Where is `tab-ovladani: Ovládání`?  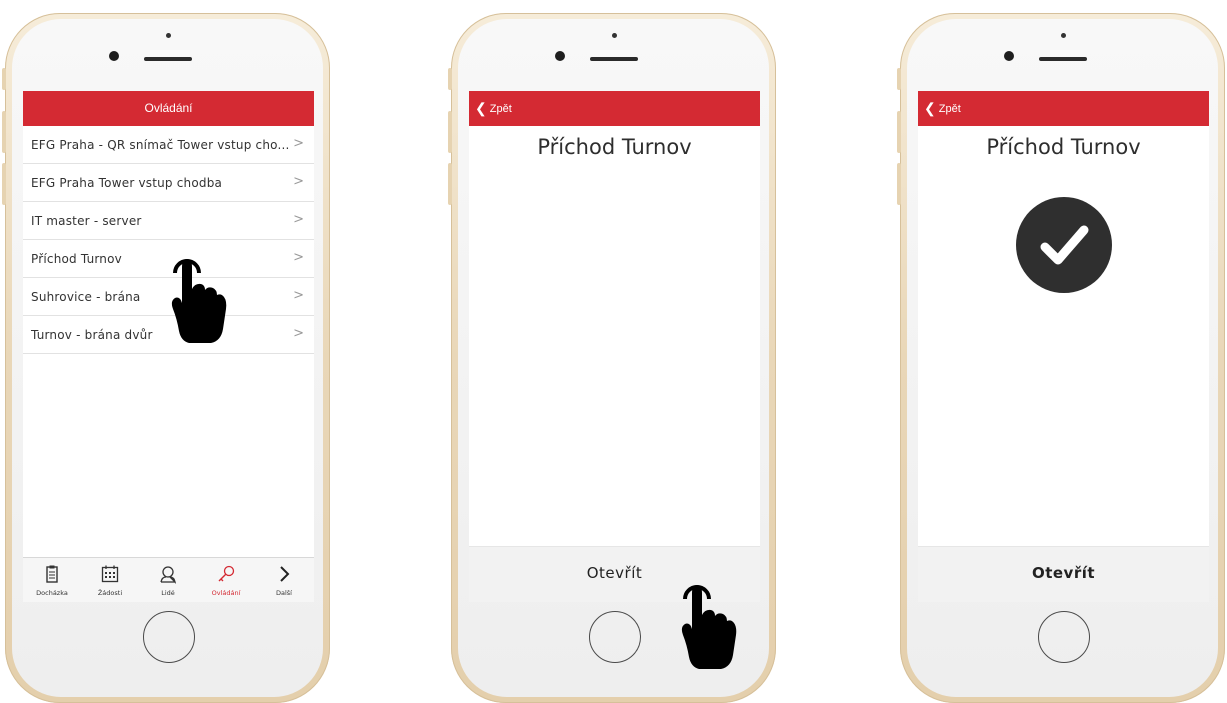
tab-ovladani: Ovládání is located at coordinates (226, 580).